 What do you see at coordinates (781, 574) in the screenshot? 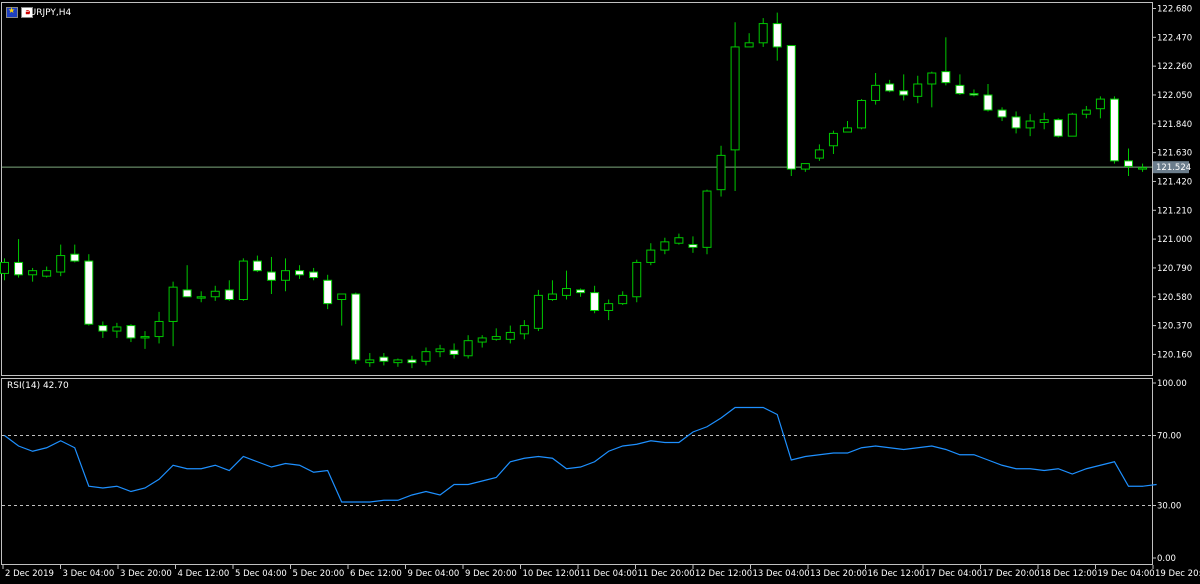
I see `time-tick-label: 13 Dec 04:00` at bounding box center [781, 574].